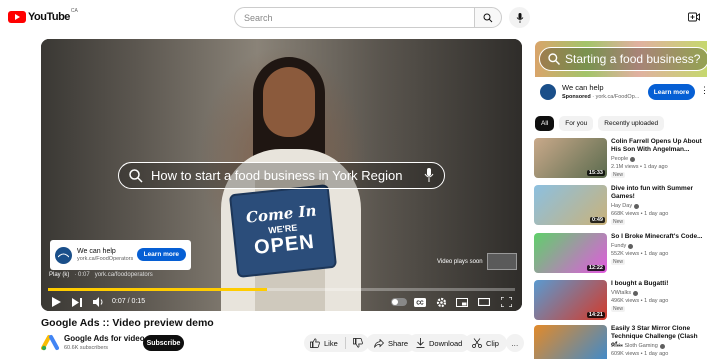 Image resolution: width=707 pixels, height=359 pixels. I want to click on channel-name: Judo Sloth Gaming, so click(638, 346).